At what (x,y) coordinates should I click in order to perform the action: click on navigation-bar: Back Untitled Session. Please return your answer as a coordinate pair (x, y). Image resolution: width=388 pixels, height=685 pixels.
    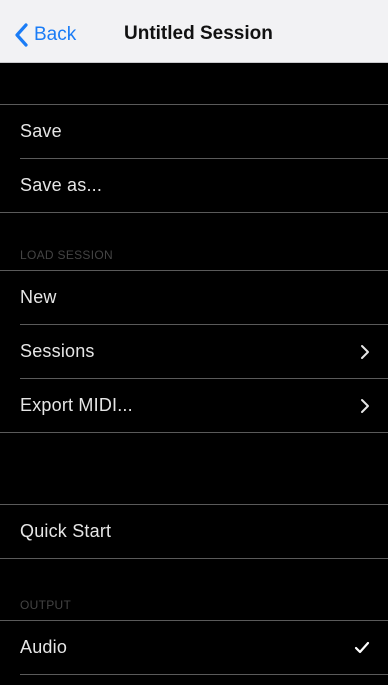
    Looking at the image, I should click on (194, 31).